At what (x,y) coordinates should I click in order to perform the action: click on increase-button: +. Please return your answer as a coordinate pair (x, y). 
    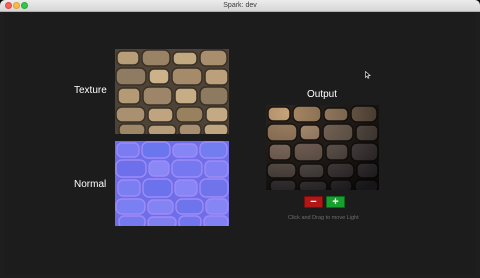
    Looking at the image, I should click on (335, 202).